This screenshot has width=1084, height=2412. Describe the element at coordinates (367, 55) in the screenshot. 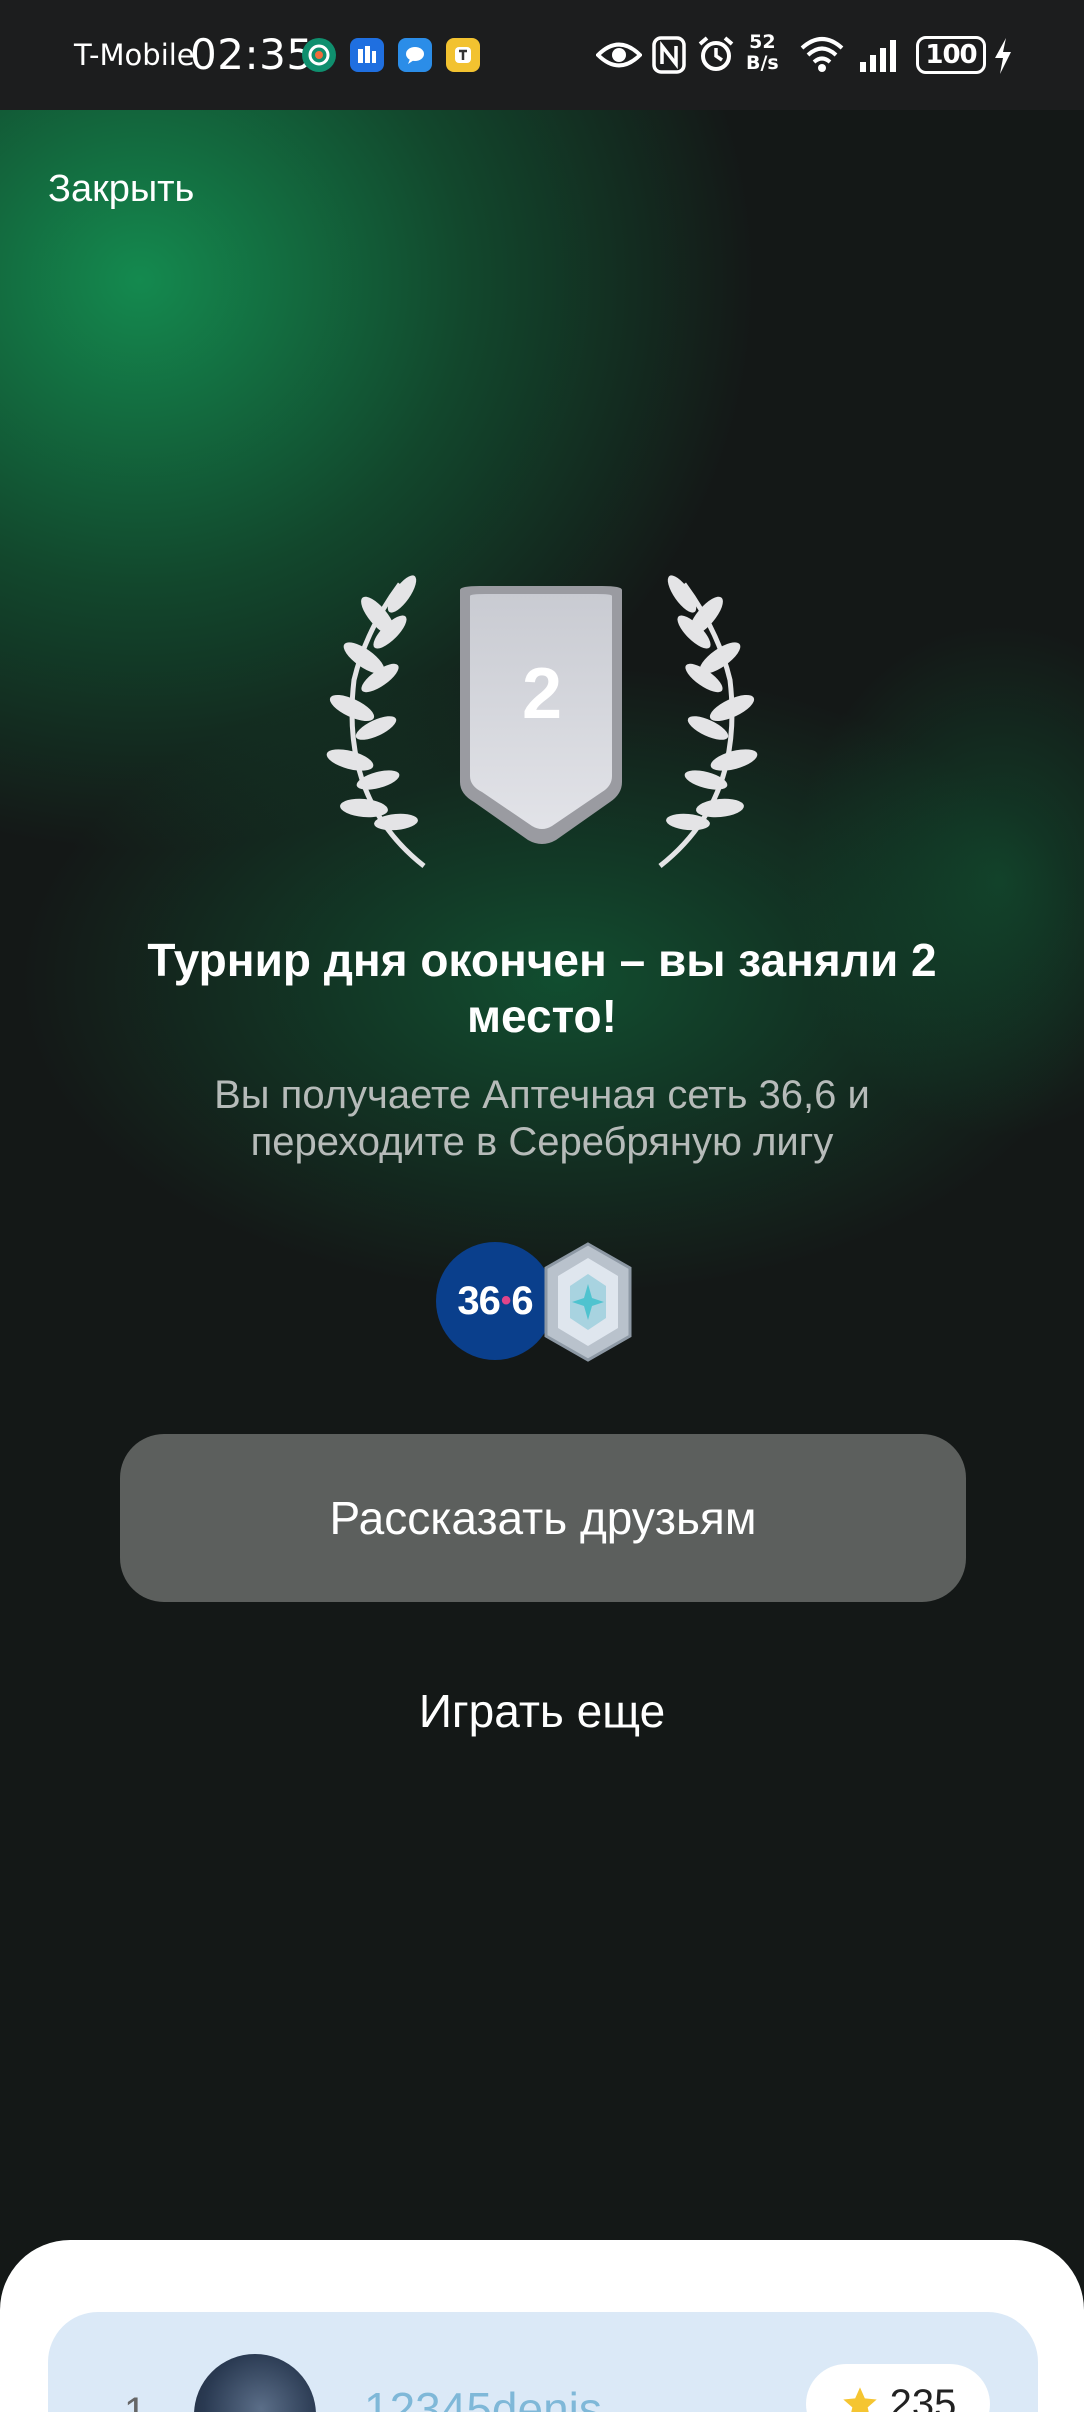

I see `app-blue-icon` at that location.